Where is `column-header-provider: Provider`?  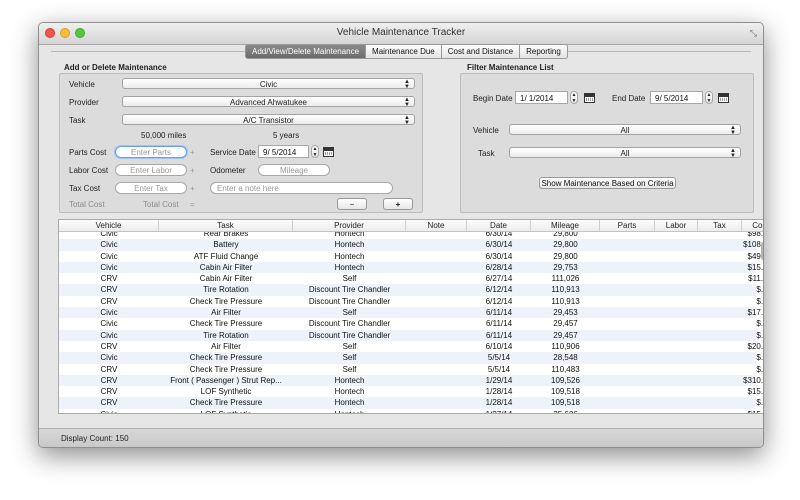 column-header-provider: Provider is located at coordinates (349, 225).